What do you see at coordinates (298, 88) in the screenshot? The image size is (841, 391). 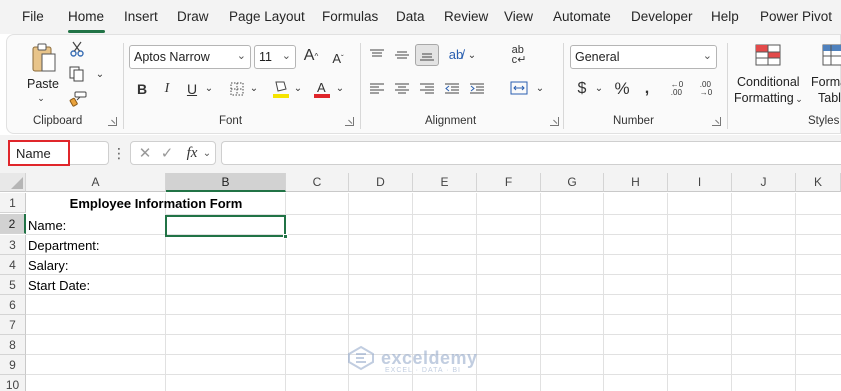 I see `fill-color-chevron-icon: ⌄` at bounding box center [298, 88].